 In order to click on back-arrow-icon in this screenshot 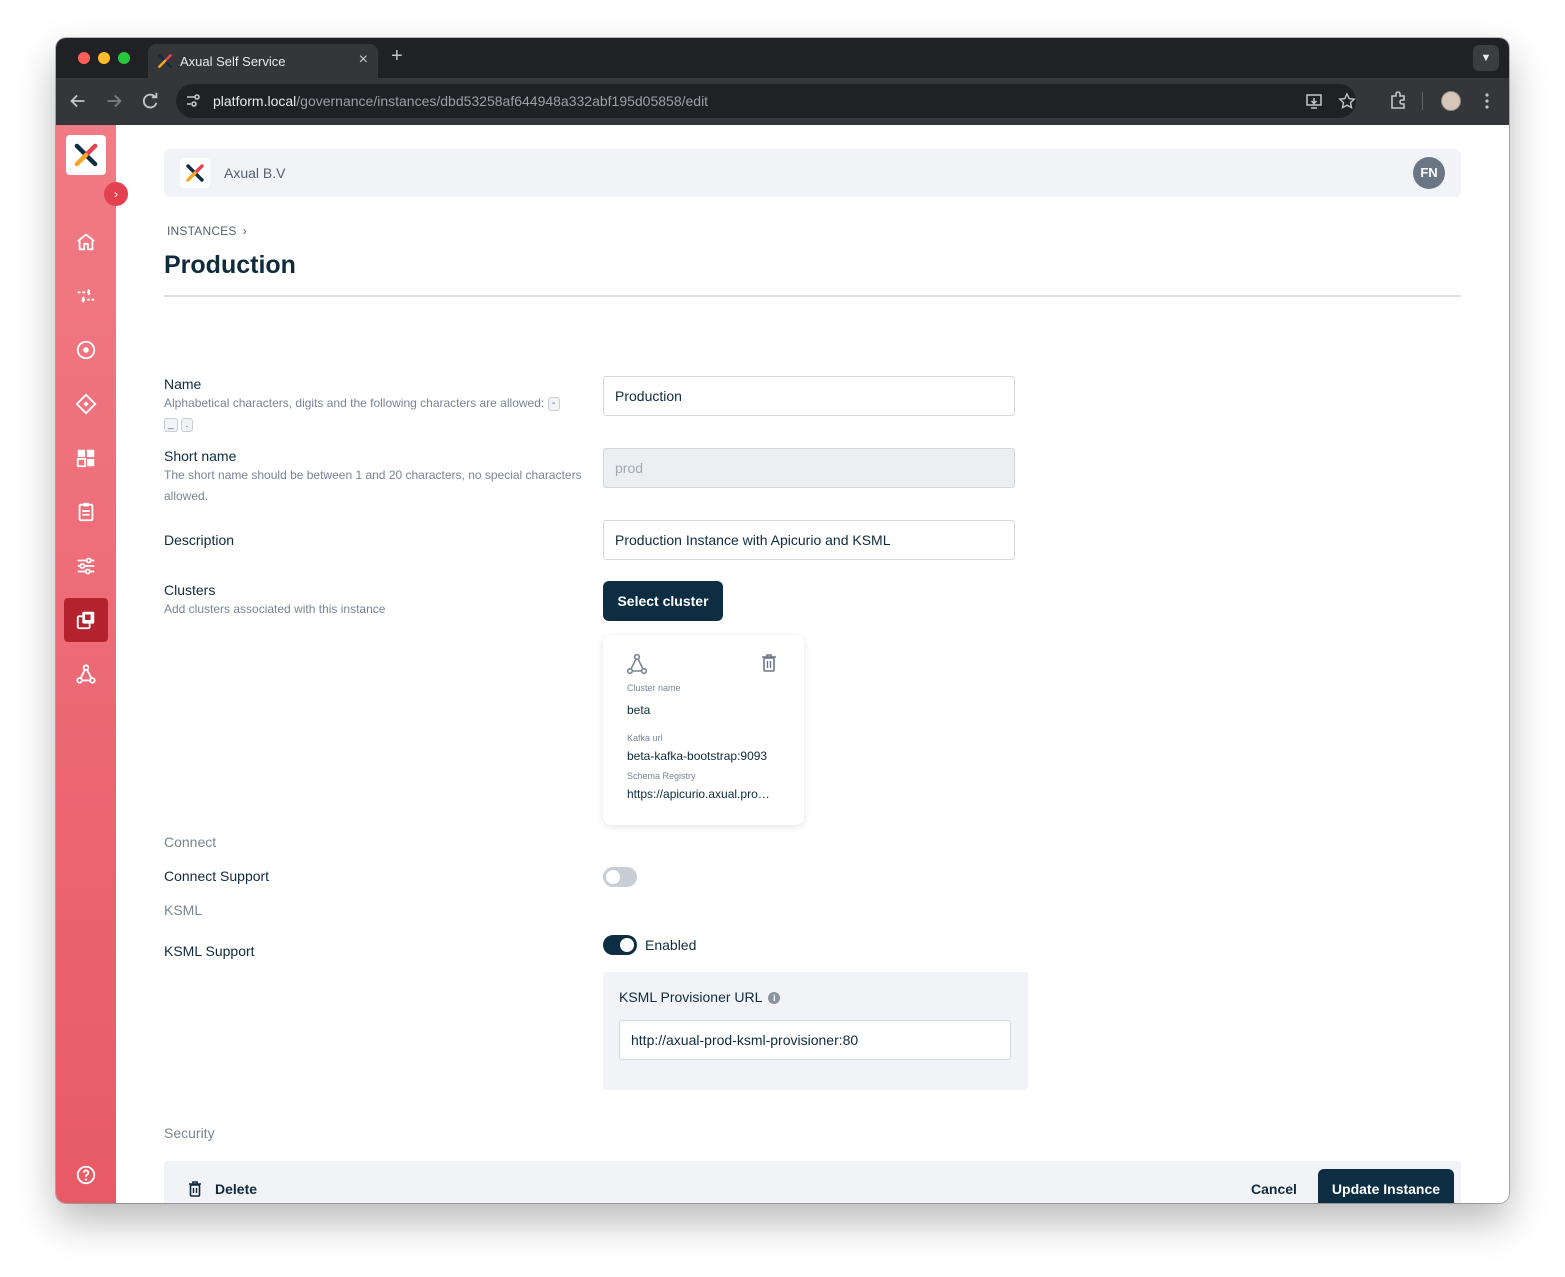, I will do `click(78, 101)`.